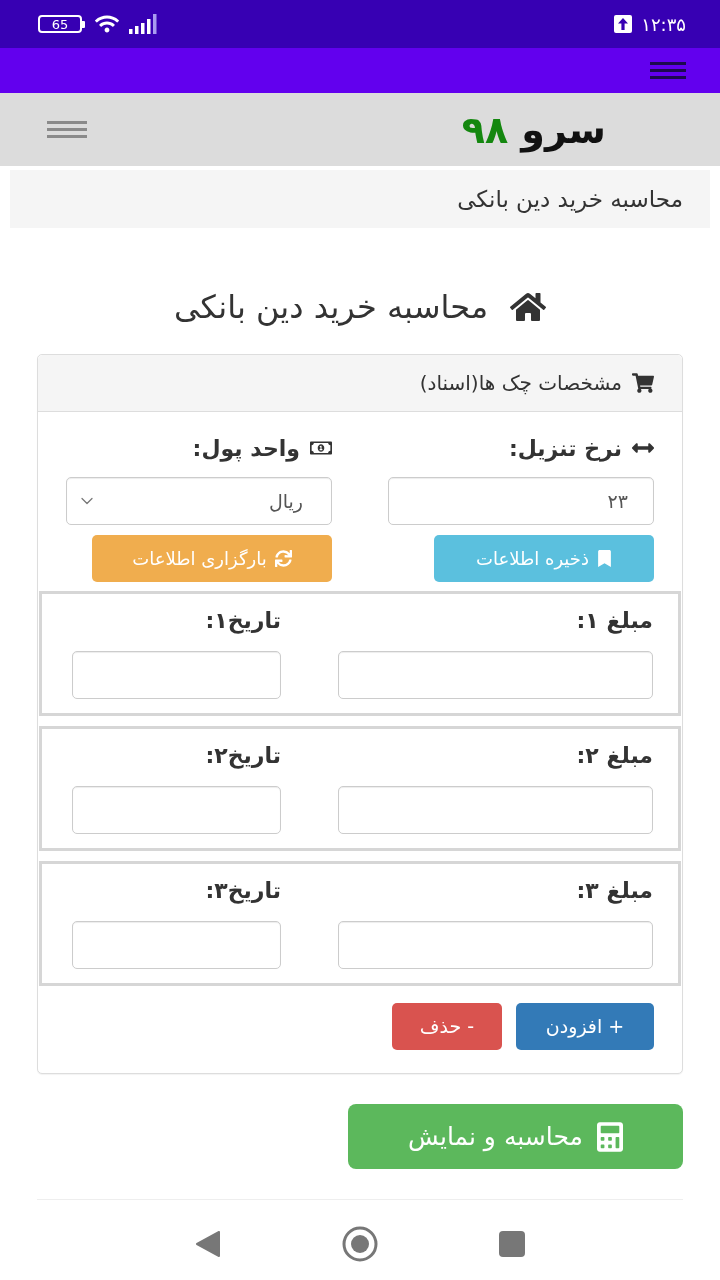  Describe the element at coordinates (565, 449) in the screenshot. I see `field-label: نرخ تنزیل:` at that location.